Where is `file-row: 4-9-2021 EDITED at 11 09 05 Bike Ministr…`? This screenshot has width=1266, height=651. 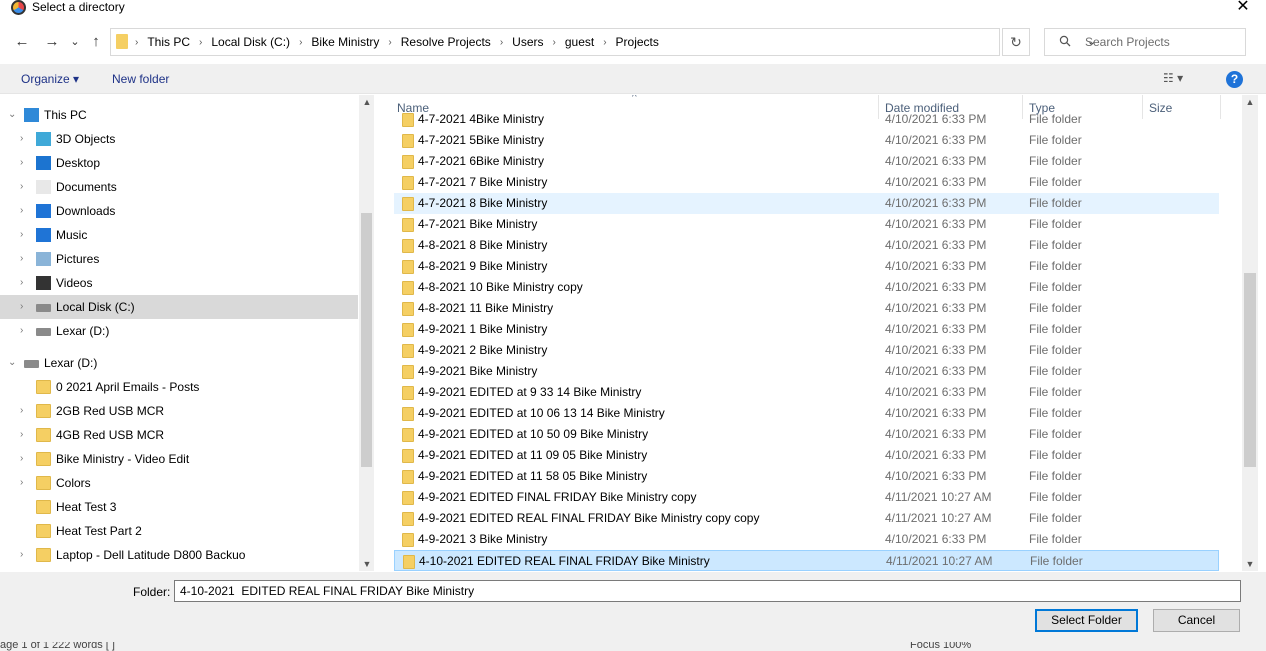
file-row: 4-9-2021 EDITED at 11 09 05 Bike Ministr… is located at coordinates (806, 455).